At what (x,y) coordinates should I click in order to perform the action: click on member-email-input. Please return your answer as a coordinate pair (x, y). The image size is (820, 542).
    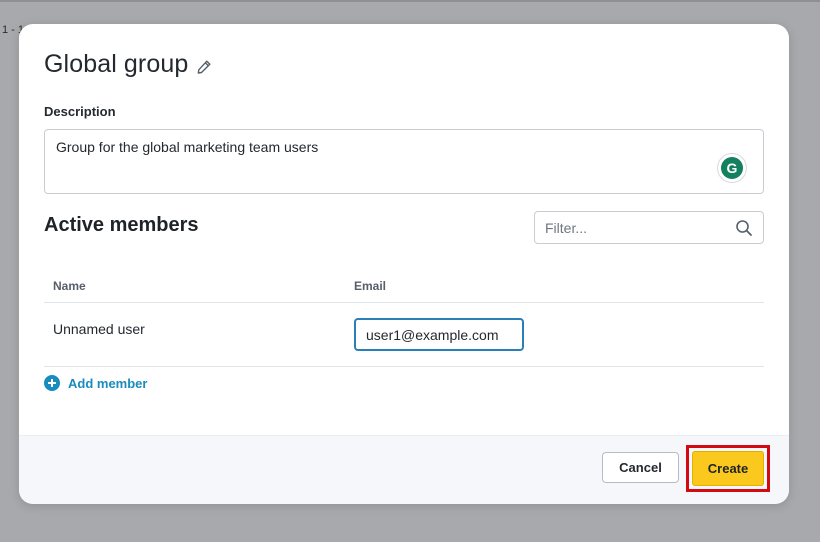
    Looking at the image, I should click on (439, 334).